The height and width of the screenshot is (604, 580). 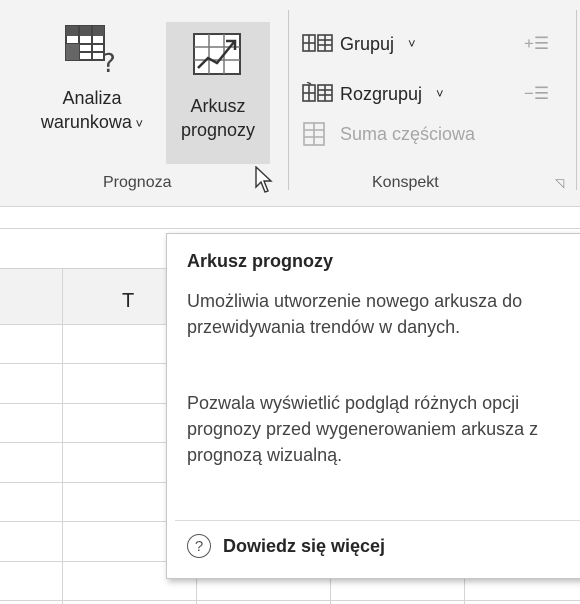 I want to click on tooltip-title: Arkusz prognozy, so click(x=260, y=261).